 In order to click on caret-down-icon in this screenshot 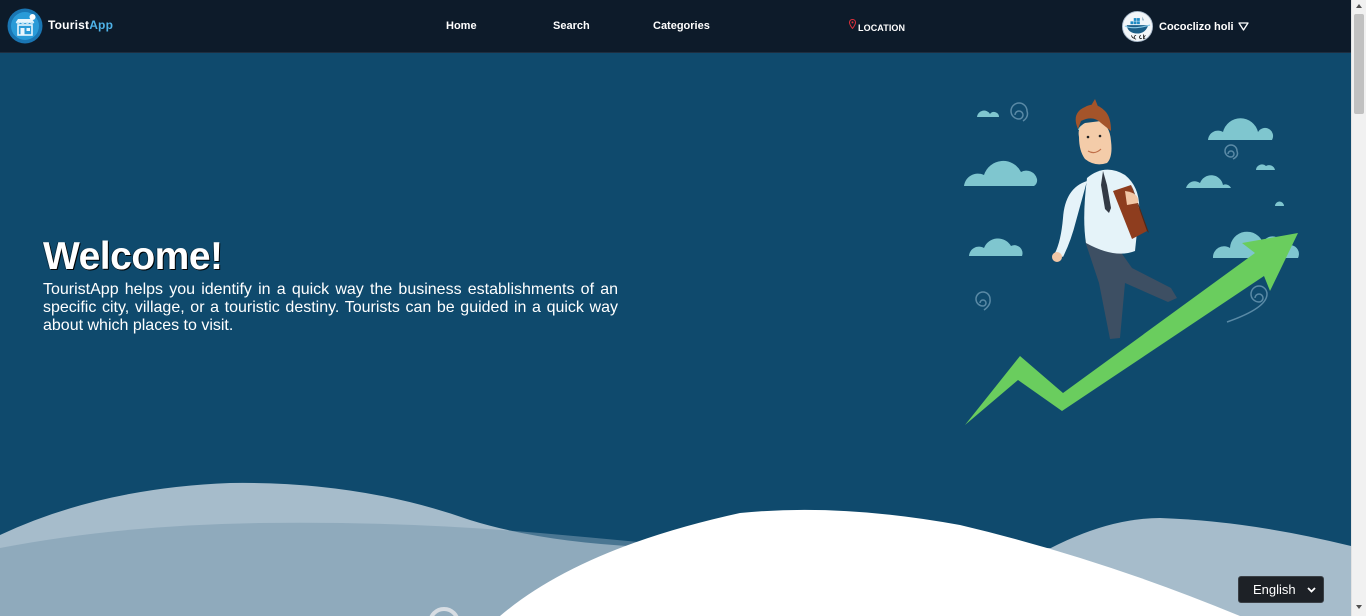, I will do `click(1243, 26)`.